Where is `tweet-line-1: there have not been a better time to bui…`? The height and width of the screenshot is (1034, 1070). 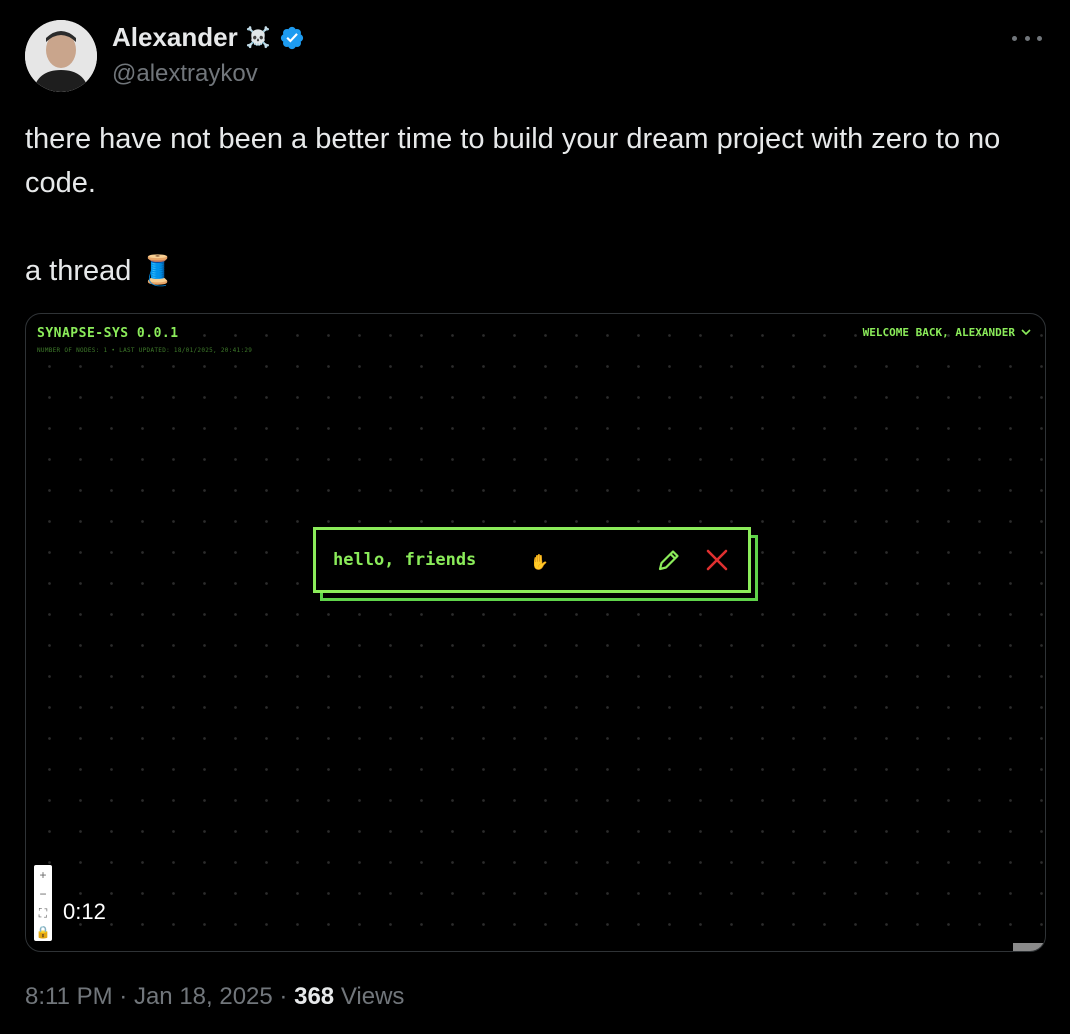
tweet-line-1: there have not been a better time to bui… is located at coordinates (513, 161).